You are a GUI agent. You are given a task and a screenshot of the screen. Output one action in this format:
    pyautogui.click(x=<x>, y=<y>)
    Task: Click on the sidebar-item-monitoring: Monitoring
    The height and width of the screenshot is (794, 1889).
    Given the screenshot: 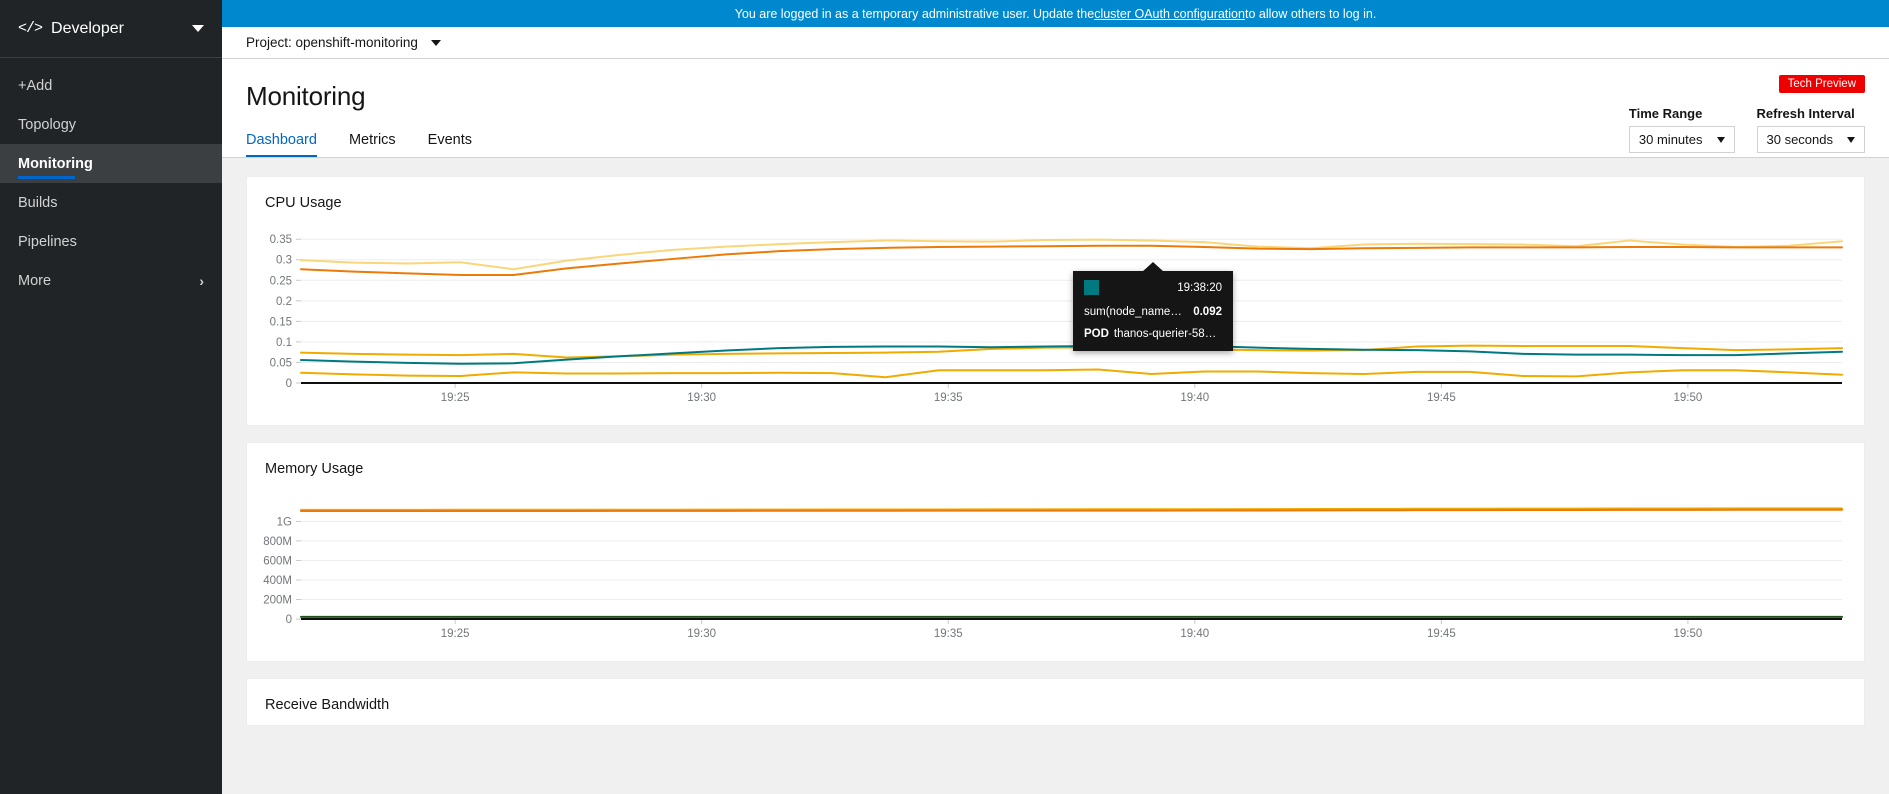 What is the action you would take?
    pyautogui.click(x=111, y=163)
    